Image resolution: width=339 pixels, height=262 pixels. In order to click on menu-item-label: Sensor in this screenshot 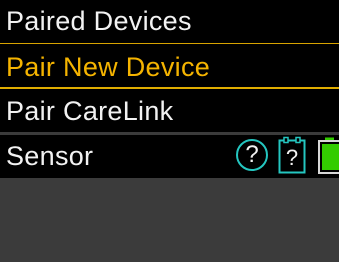, I will do `click(50, 156)`.